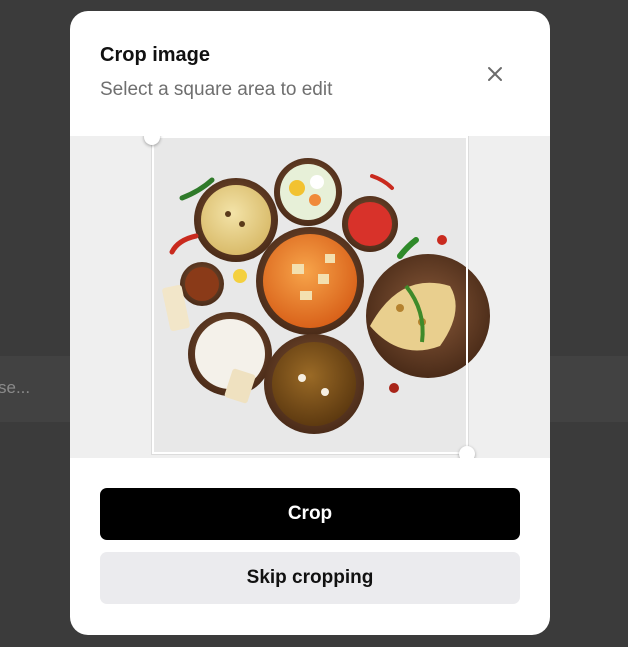  I want to click on close-icon, so click(495, 74).